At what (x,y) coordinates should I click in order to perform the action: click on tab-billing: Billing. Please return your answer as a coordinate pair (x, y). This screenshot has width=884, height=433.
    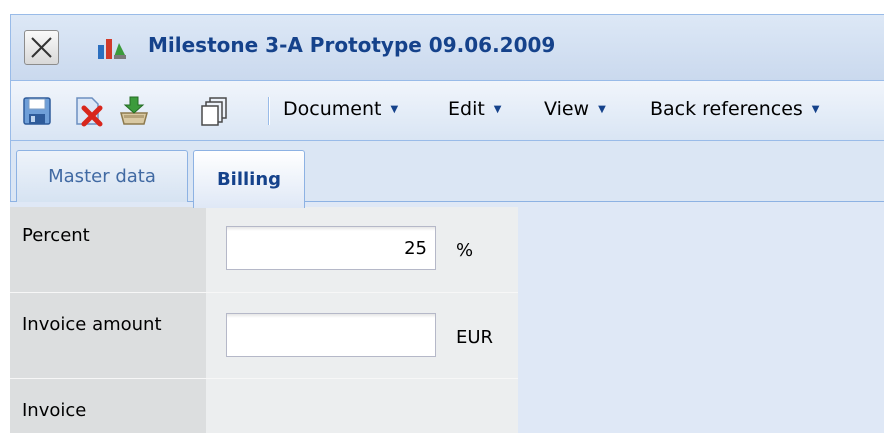
    Looking at the image, I should click on (249, 179).